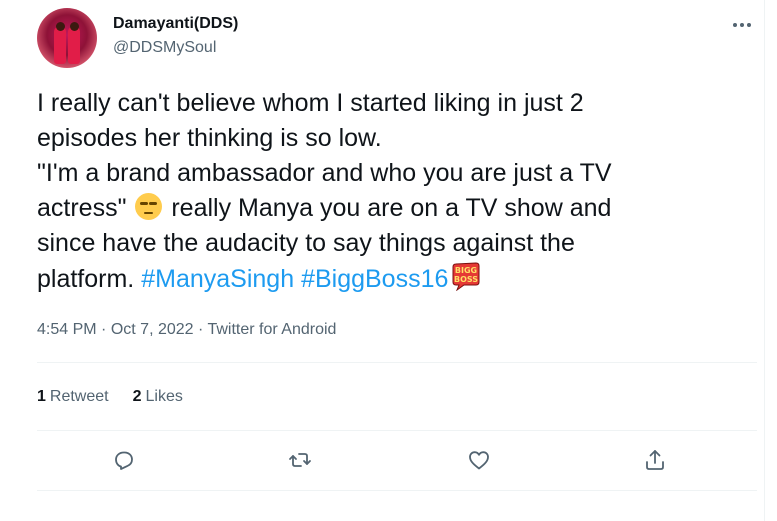 Image resolution: width=777 pixels, height=521 pixels. I want to click on tweet-line: episodes her thinking is so low., so click(209, 138).